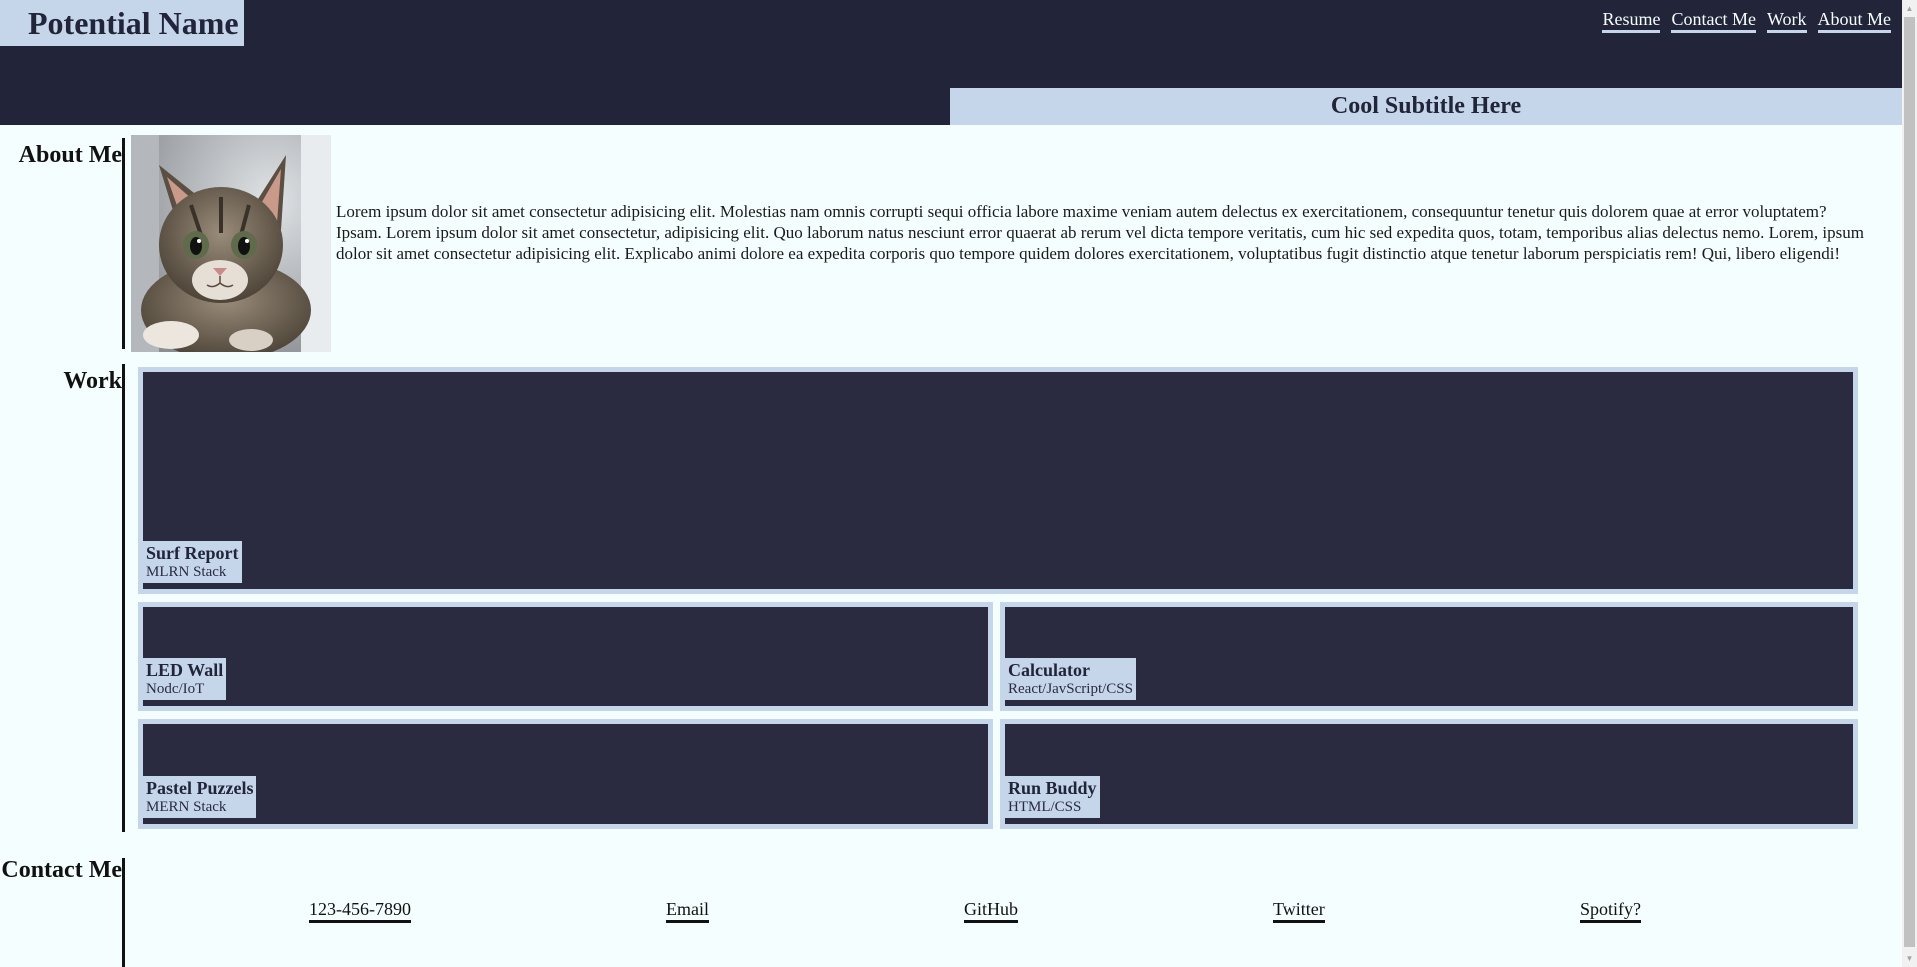 The width and height of the screenshot is (1917, 967). Describe the element at coordinates (1429, 656) in the screenshot. I see `project-card-calculator: Calculator React/JavScript/CSS` at that location.